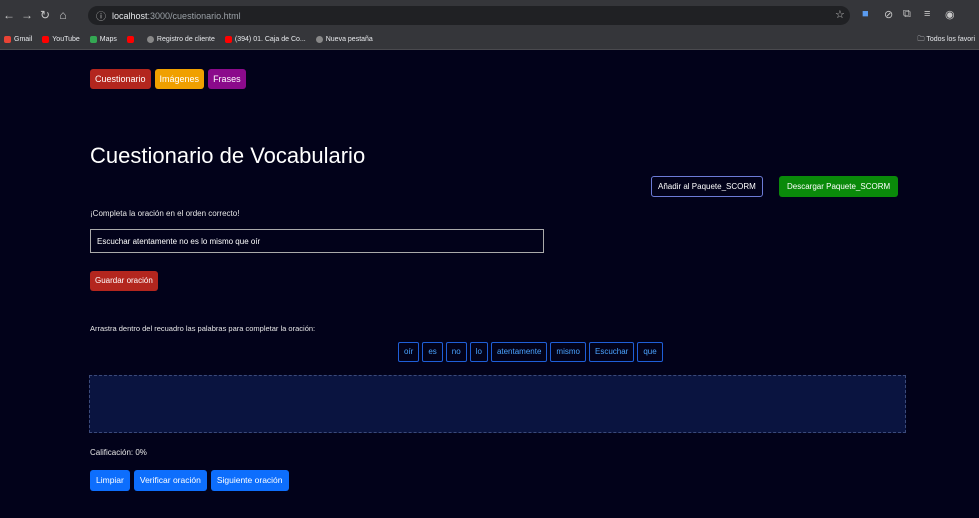 The height and width of the screenshot is (518, 979). What do you see at coordinates (124, 281) in the screenshot?
I see `save-sentence-button: Guardar oración` at bounding box center [124, 281].